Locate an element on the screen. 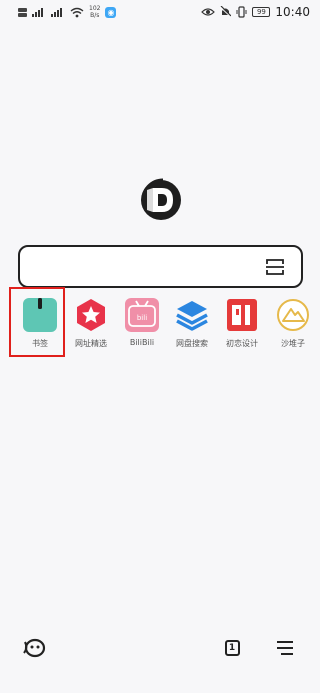  shortcut-label: BiliBili is located at coordinates (142, 342).